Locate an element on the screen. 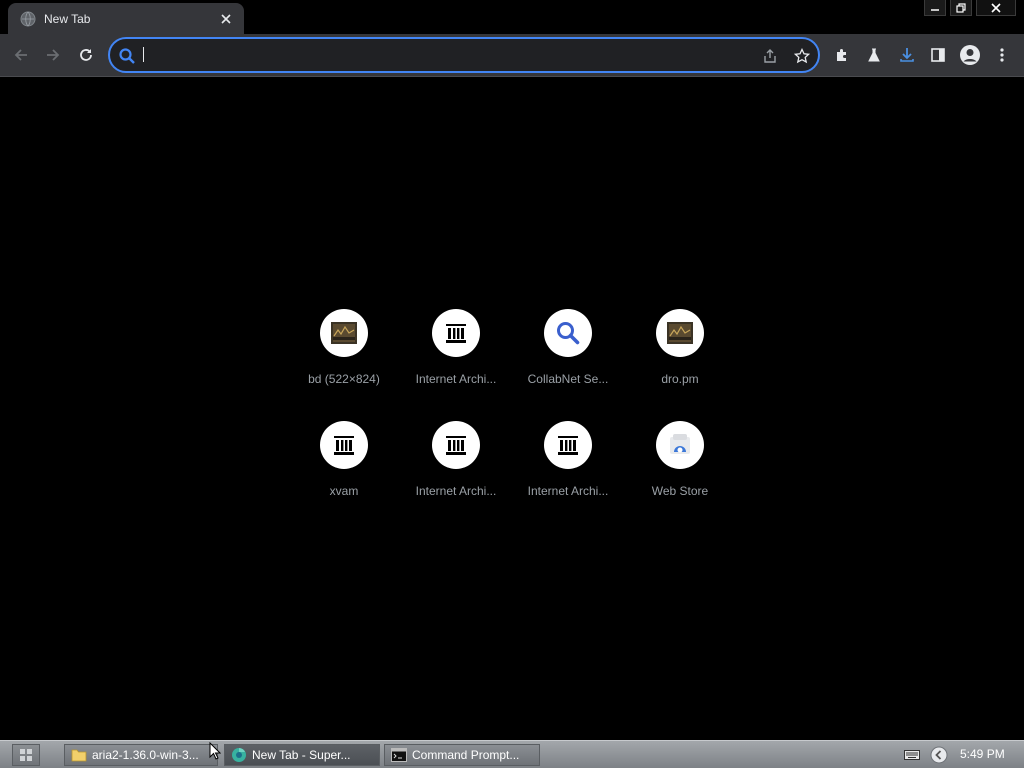 The height and width of the screenshot is (768, 1024). tray-expand-icon is located at coordinates (939, 755).